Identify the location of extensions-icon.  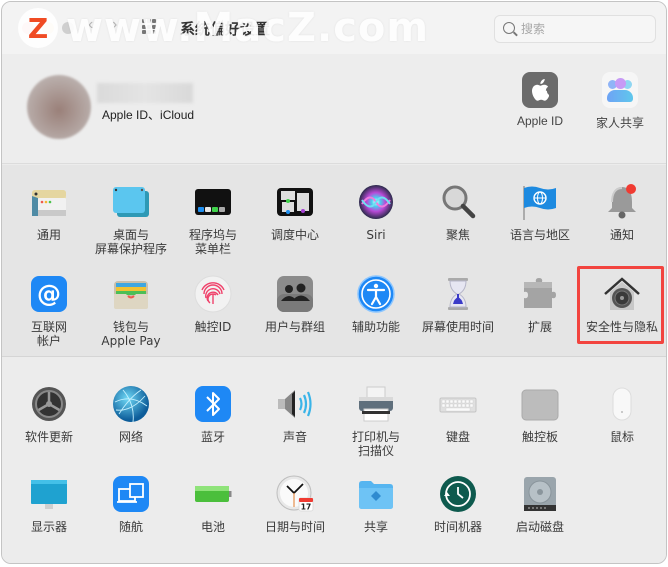
(540, 294).